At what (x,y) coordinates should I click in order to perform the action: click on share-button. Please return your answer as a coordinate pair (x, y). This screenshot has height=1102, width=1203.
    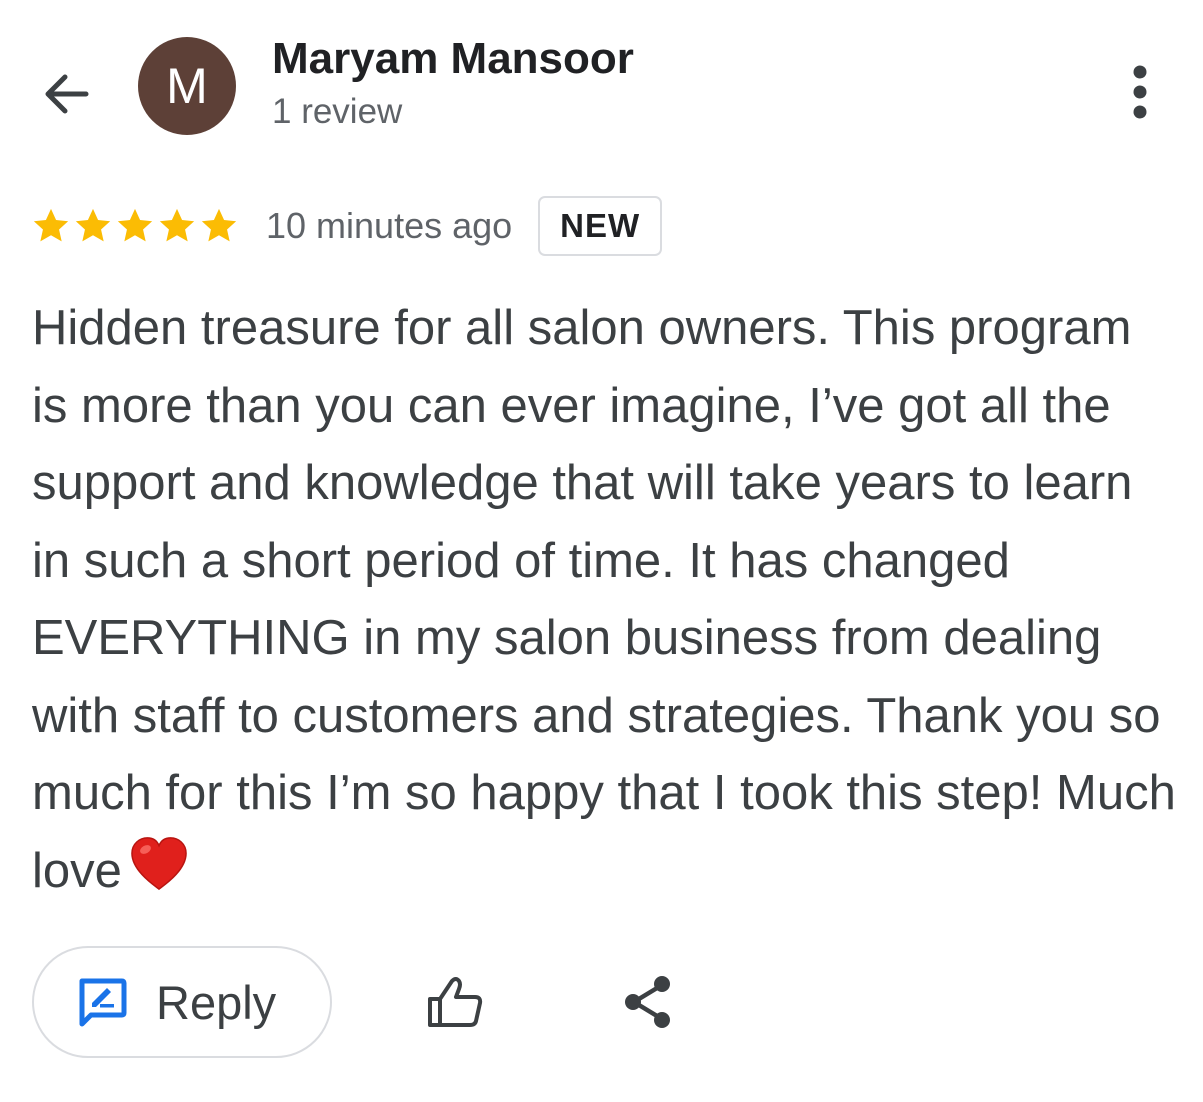
    Looking at the image, I should click on (648, 1002).